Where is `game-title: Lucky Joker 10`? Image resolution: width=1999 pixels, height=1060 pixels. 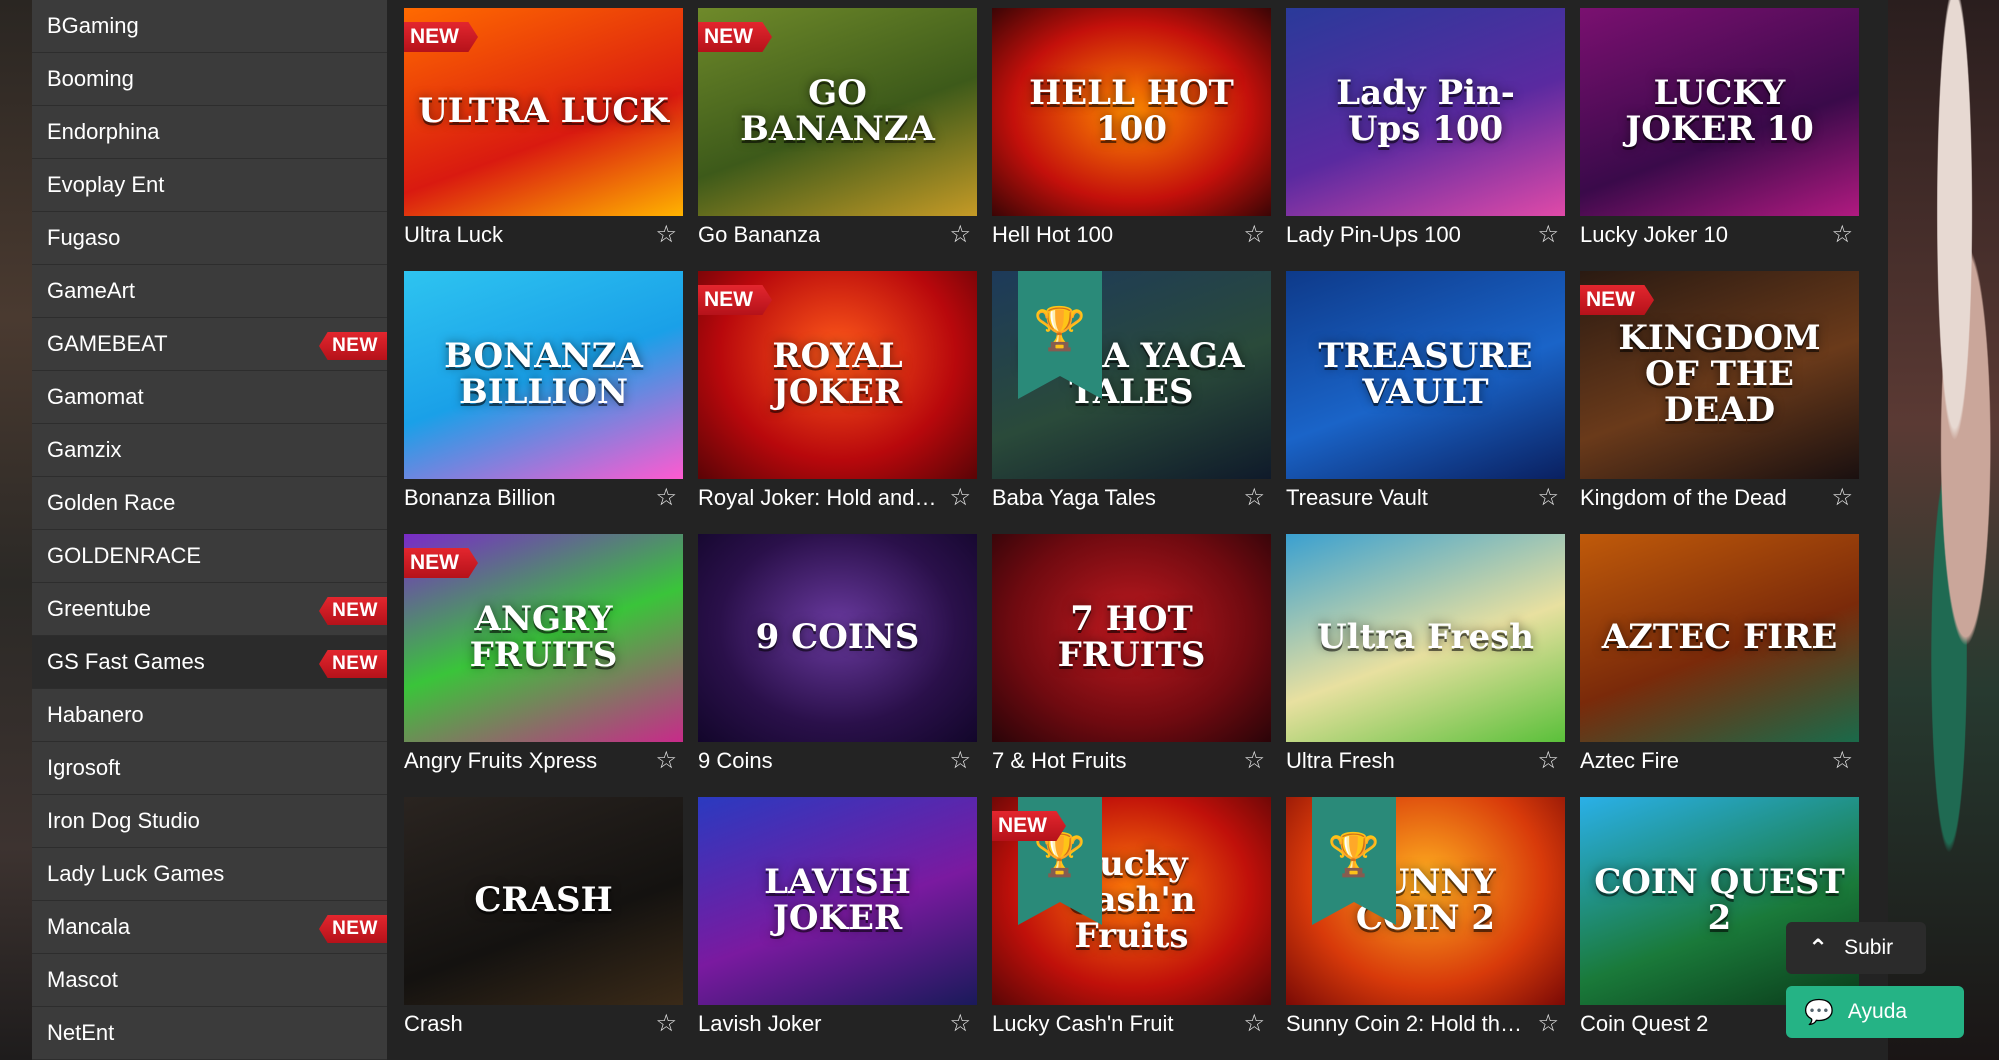
game-title: Lucky Joker 10 is located at coordinates (1654, 235).